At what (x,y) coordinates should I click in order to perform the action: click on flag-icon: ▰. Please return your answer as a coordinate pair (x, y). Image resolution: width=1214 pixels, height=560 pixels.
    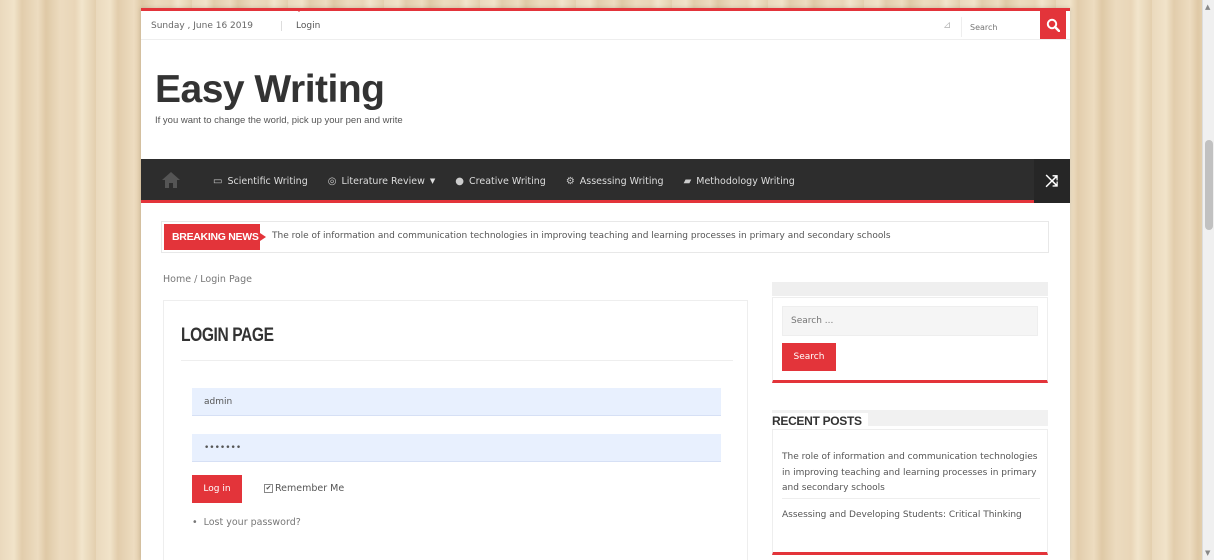
    Looking at the image, I should click on (687, 181).